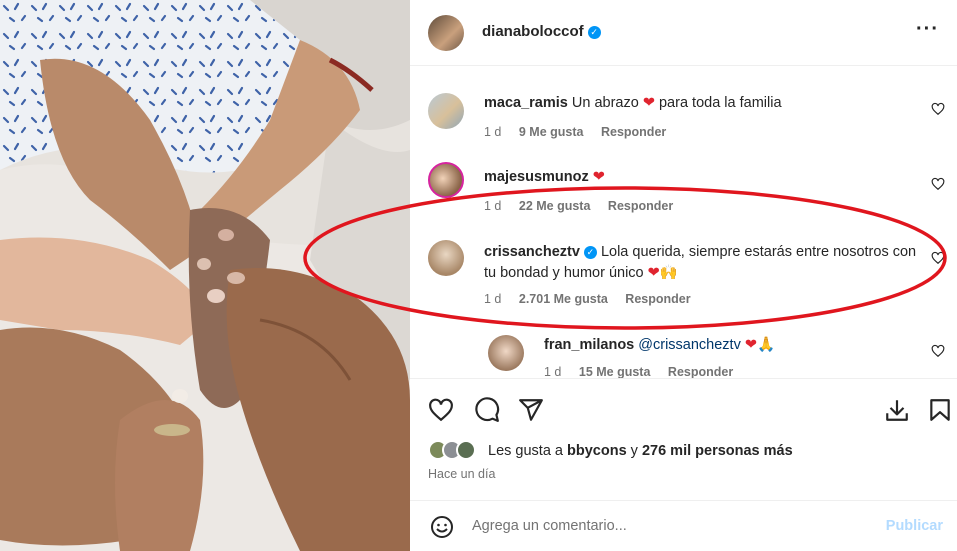  I want to click on comment-icon, so click(487, 410).